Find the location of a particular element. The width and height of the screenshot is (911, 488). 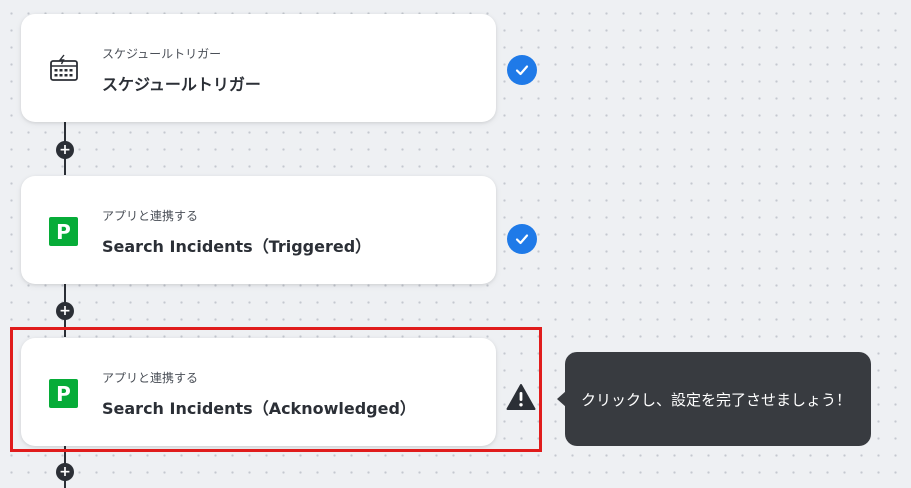

tooltip-text: クリックし、設定を完了させましょう！ is located at coordinates (716, 399).